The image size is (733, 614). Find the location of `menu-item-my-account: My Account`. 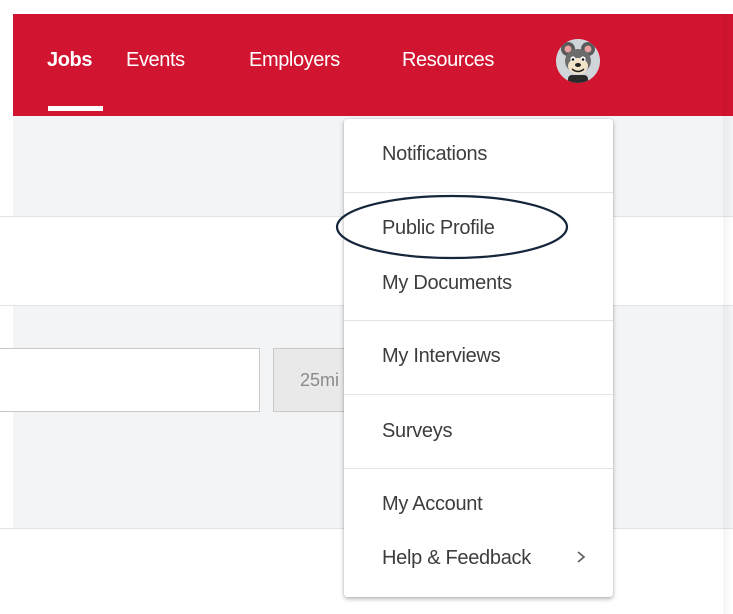

menu-item-my-account: My Account is located at coordinates (432, 504).